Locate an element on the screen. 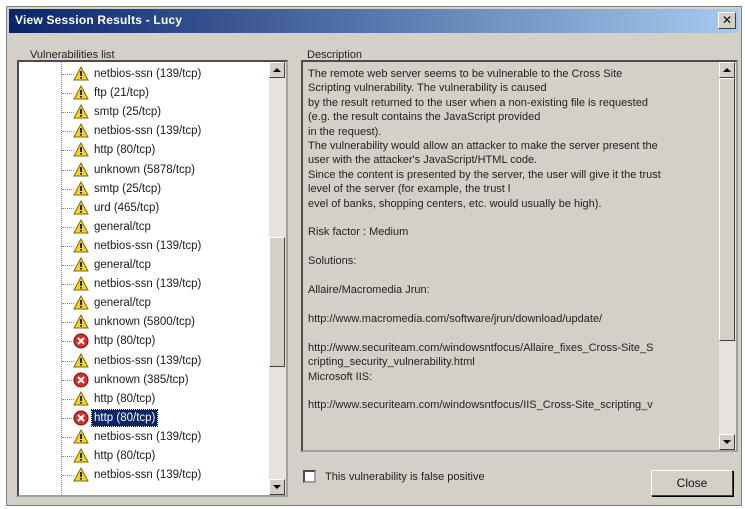 This screenshot has width=745, height=509. vulnerability-item-label: ftp (21/tcp) is located at coordinates (121, 93).